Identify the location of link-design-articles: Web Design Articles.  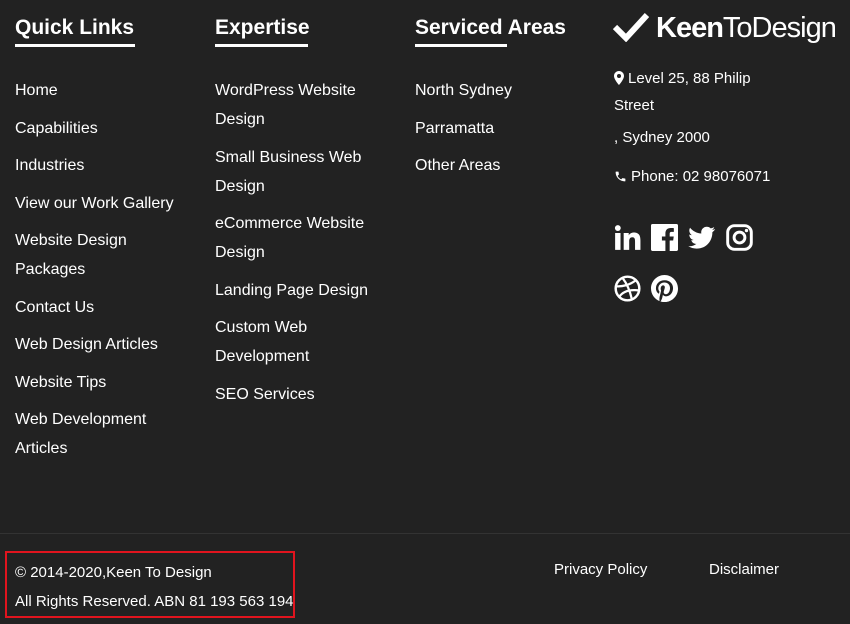
(86, 344).